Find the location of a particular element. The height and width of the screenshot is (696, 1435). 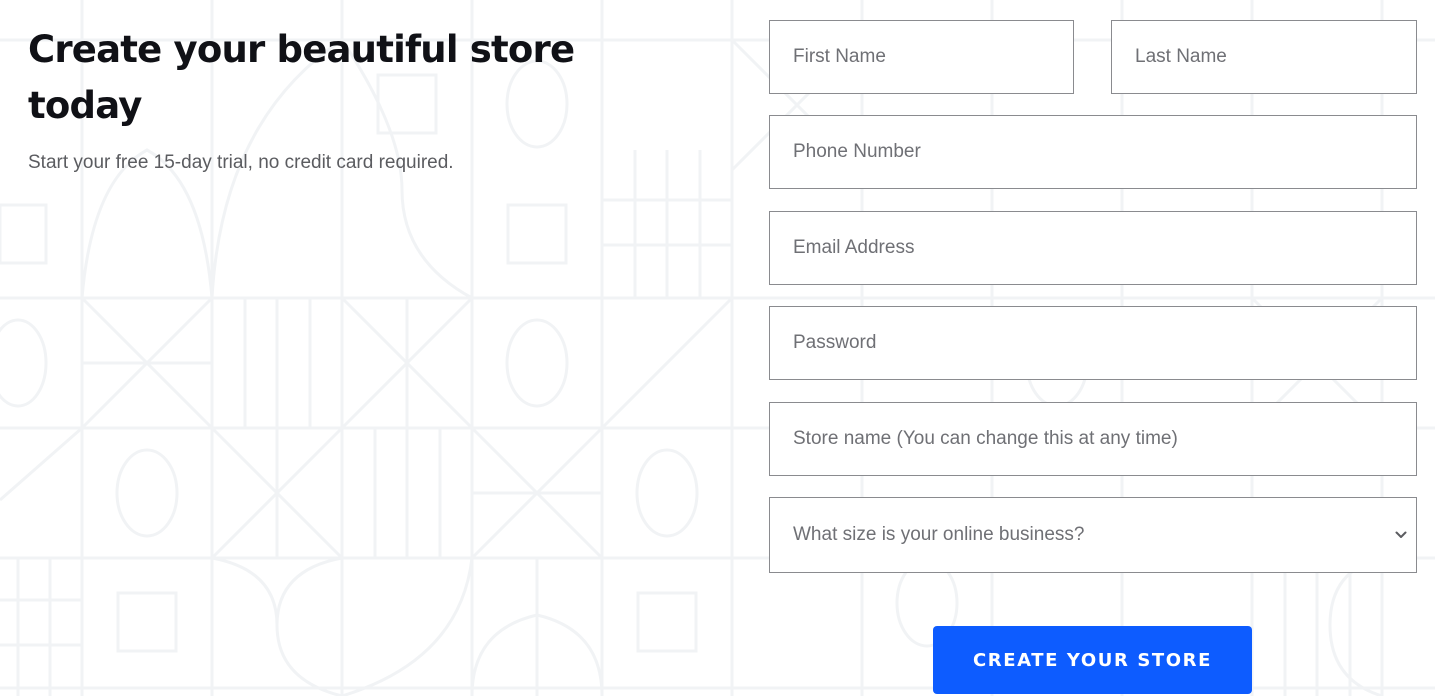

password-input: Password is located at coordinates (1093, 343).